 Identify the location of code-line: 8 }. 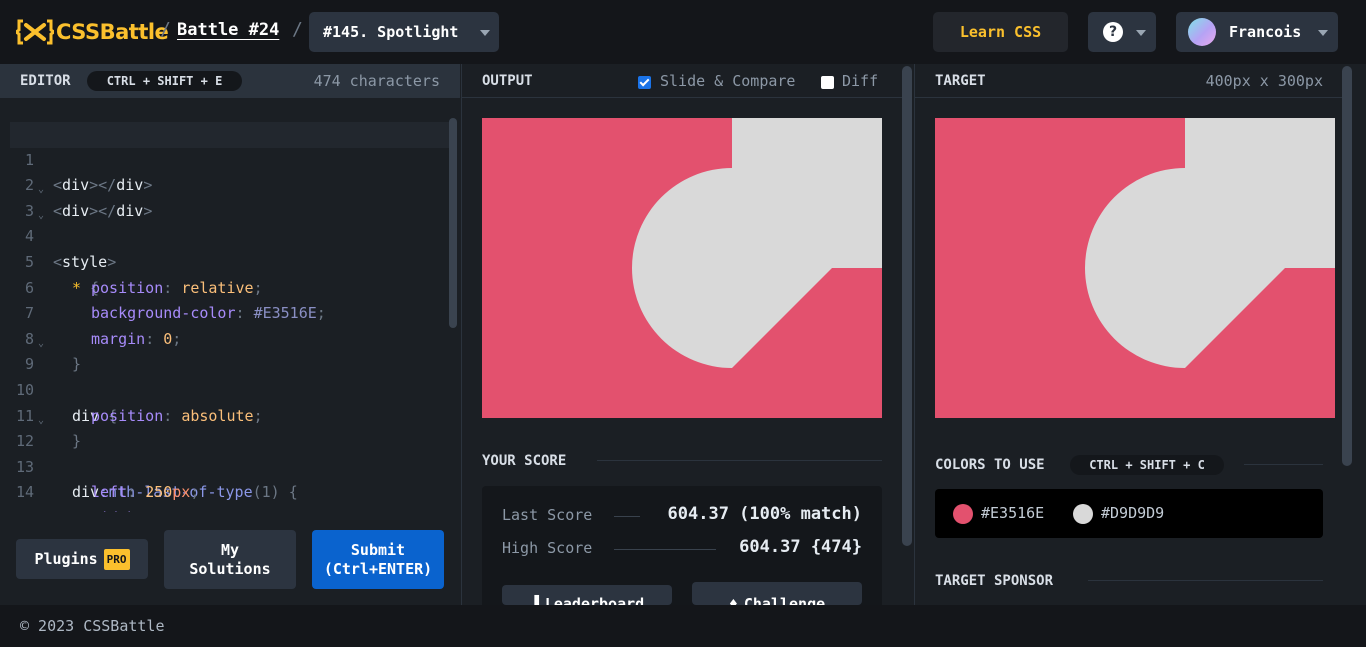
(230, 337).